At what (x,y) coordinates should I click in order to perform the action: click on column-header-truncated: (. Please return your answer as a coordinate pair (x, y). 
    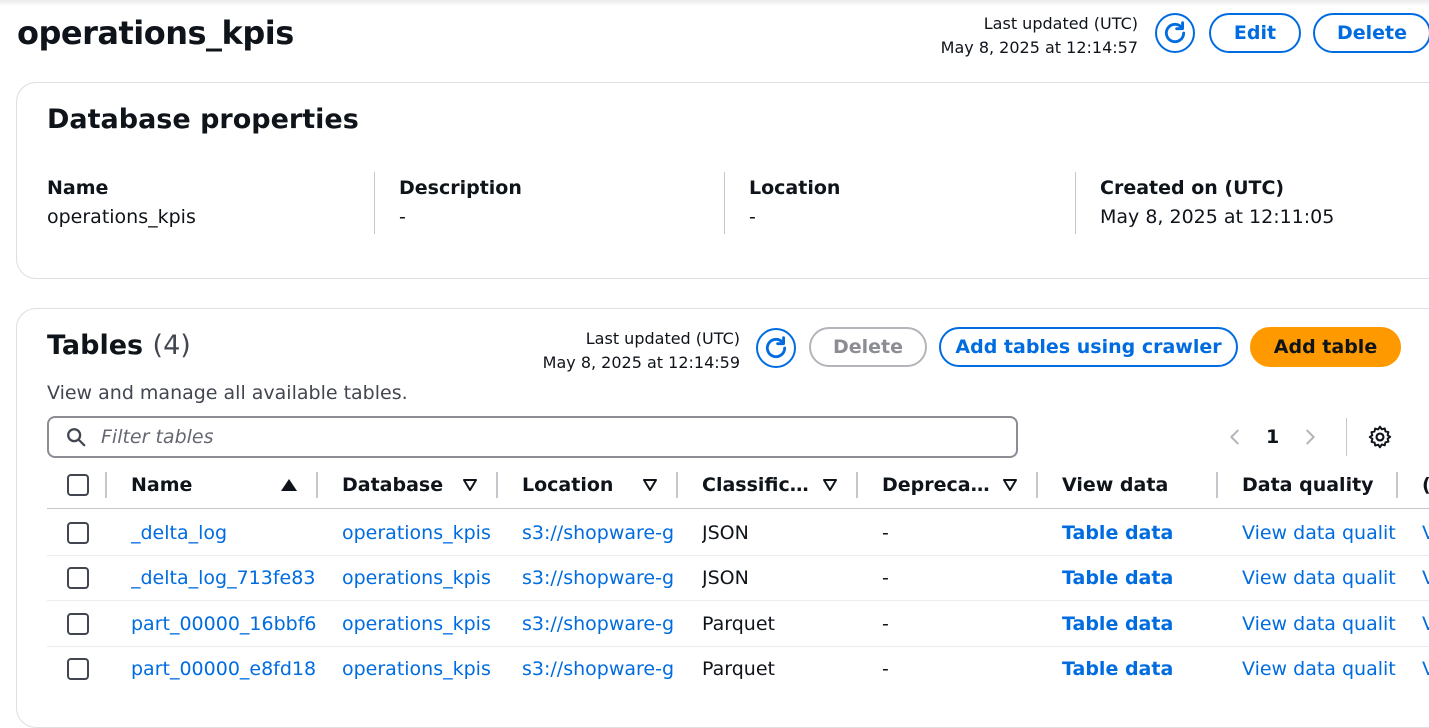
    Looking at the image, I should click on (1425, 485).